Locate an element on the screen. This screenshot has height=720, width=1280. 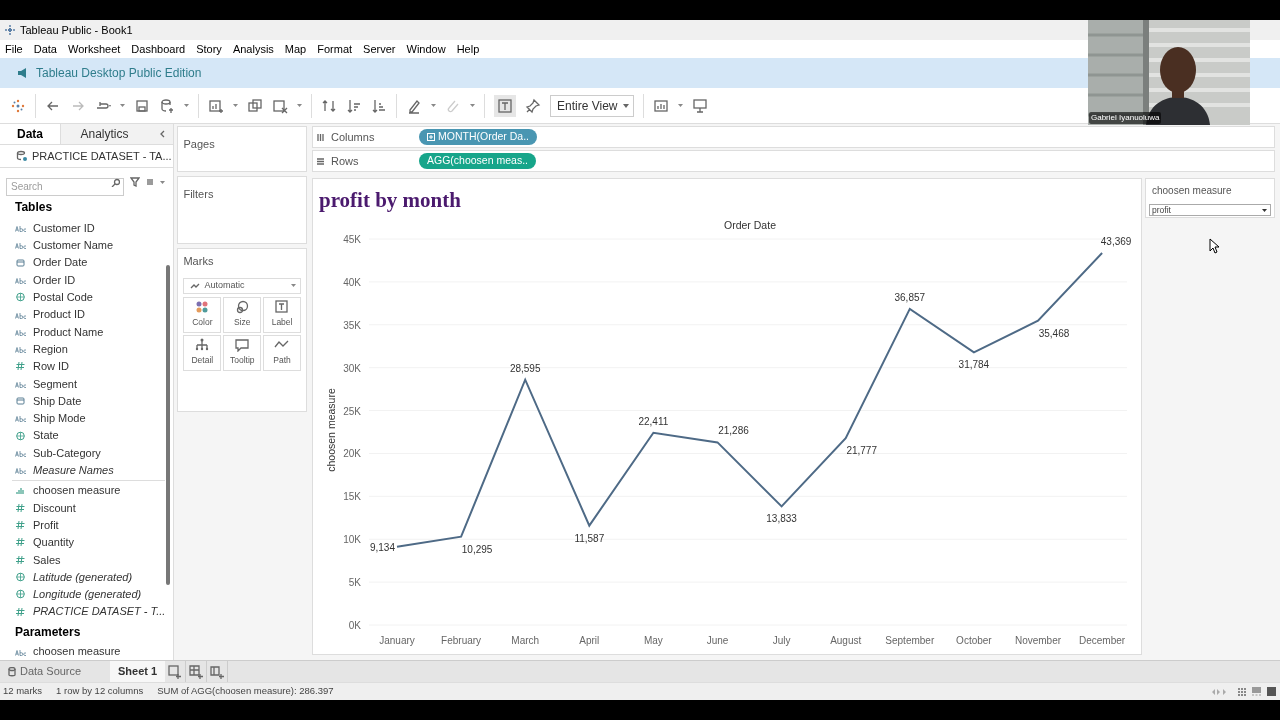
field-item: Ship Mode is located at coordinates (59, 418).